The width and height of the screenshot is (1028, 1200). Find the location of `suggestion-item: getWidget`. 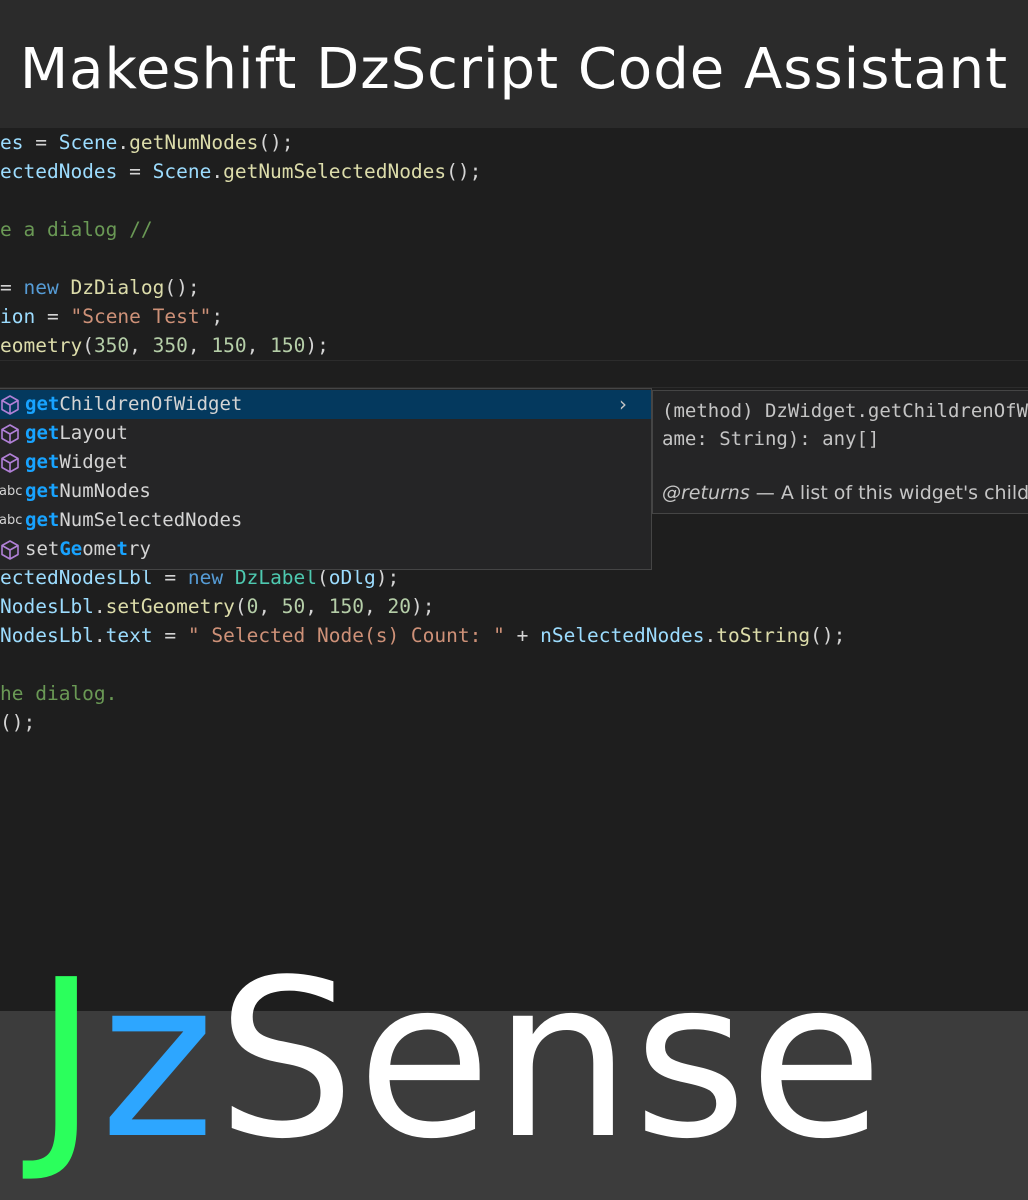

suggestion-item: getWidget is located at coordinates (325, 462).